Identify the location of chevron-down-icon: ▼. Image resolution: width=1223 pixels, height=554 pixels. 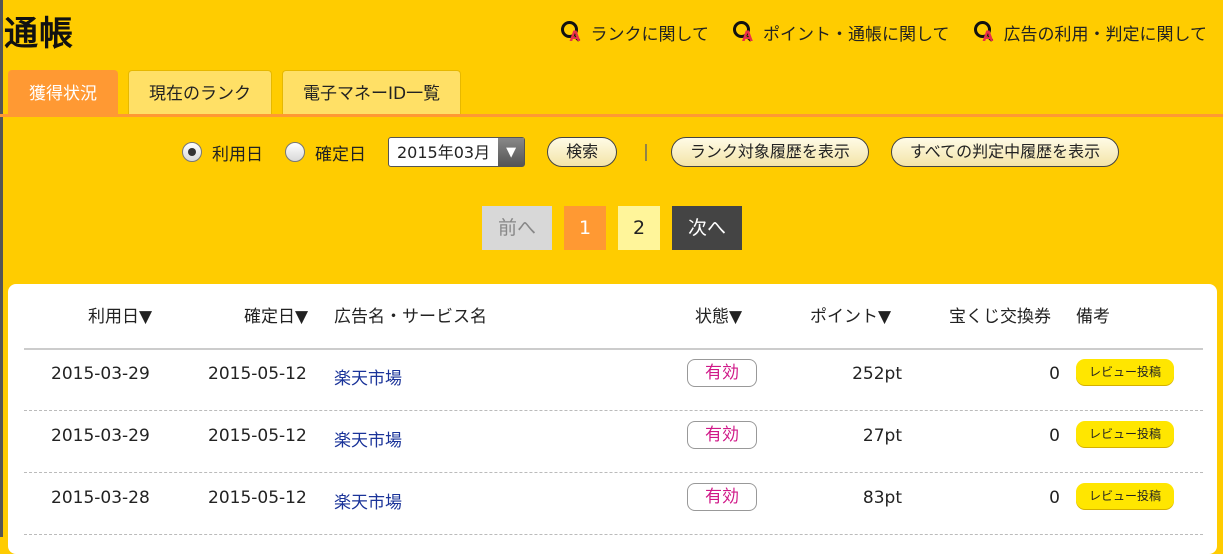
(511, 152).